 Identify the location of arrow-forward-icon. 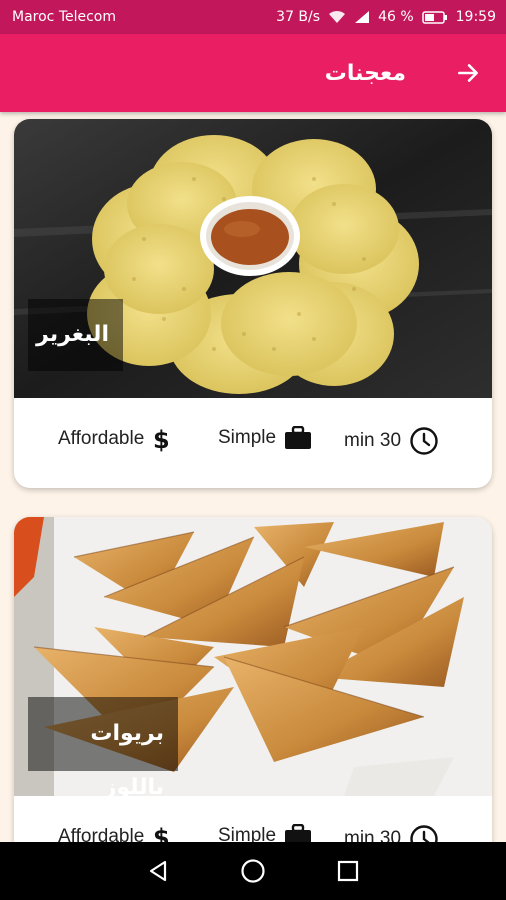
(468, 73).